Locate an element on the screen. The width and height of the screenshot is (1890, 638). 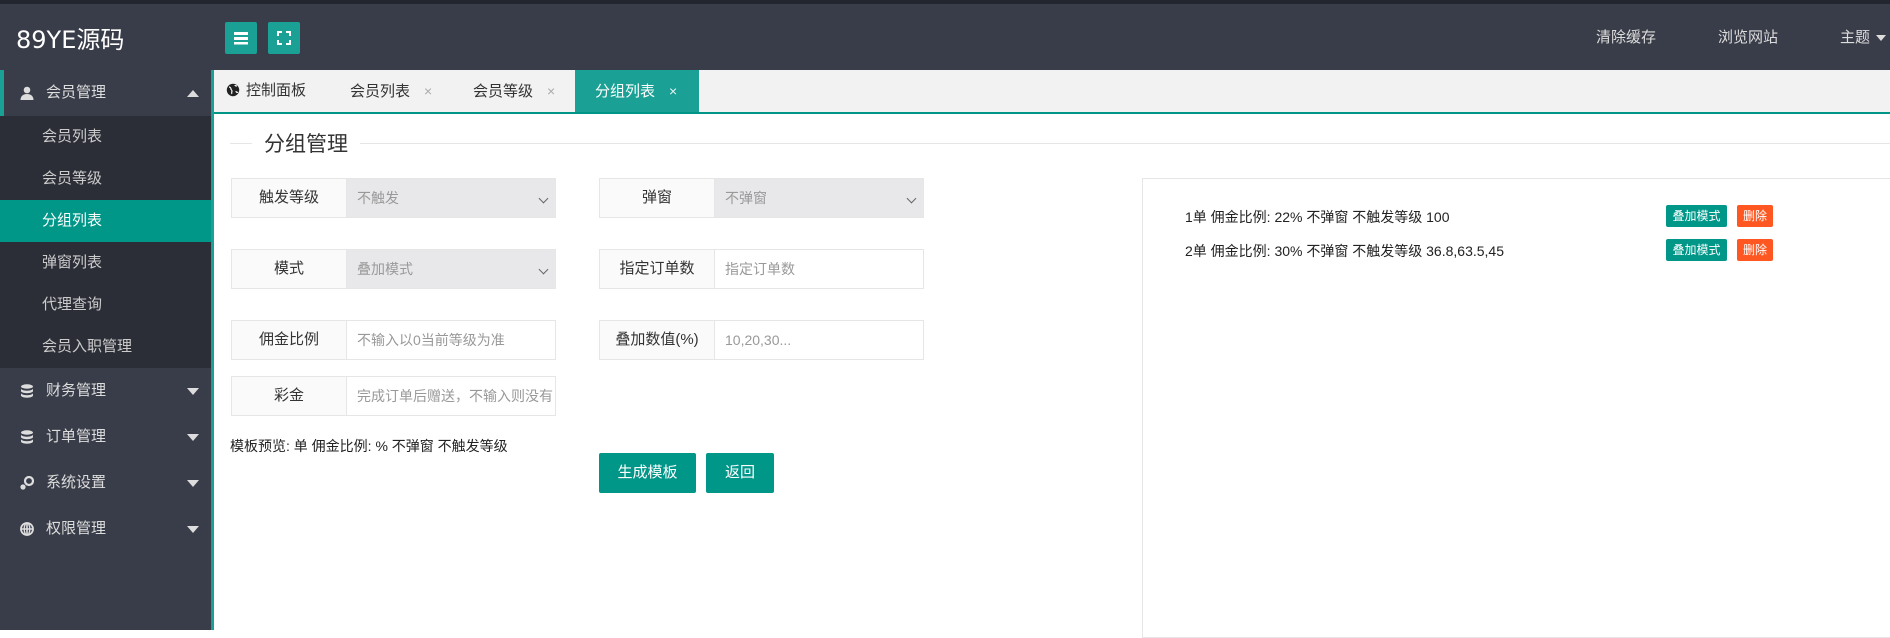
menu-toggle-button is located at coordinates (241, 38).